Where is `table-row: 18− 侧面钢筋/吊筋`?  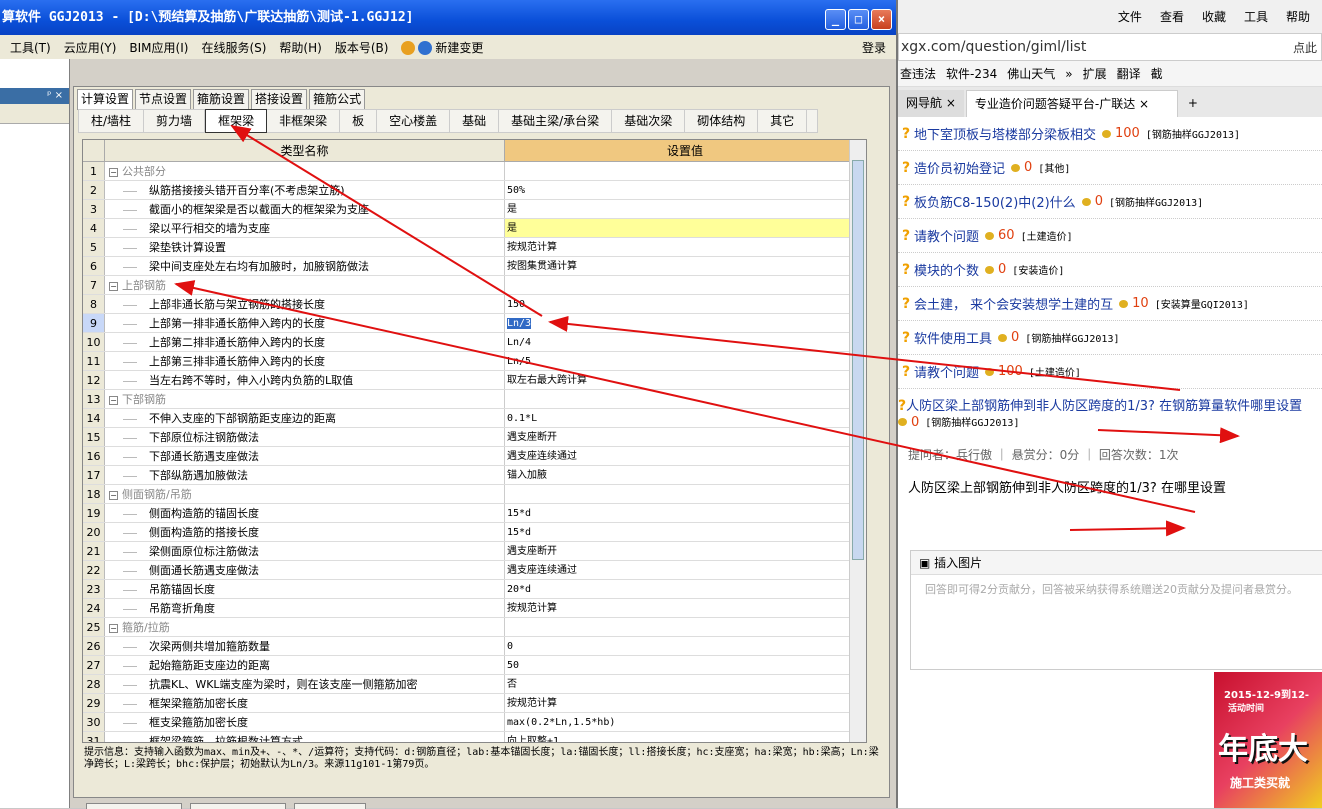 table-row: 18− 侧面钢筋/吊筋 is located at coordinates (474, 494).